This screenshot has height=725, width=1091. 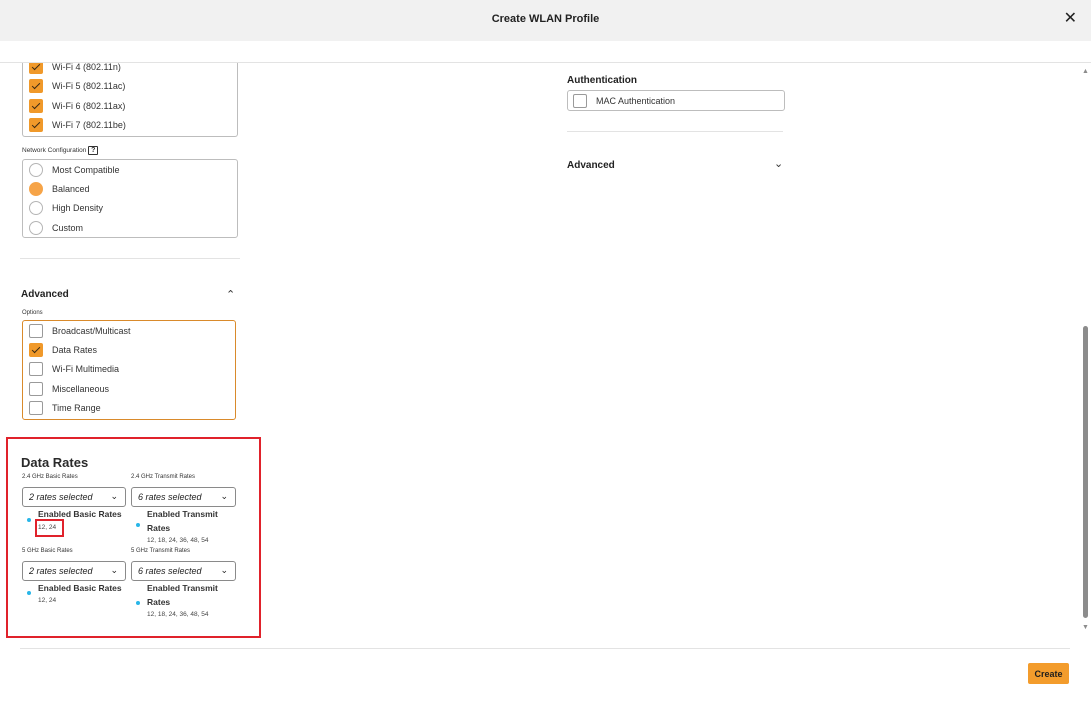 I want to click on radio-label: Most Compatible, so click(x=86, y=170).